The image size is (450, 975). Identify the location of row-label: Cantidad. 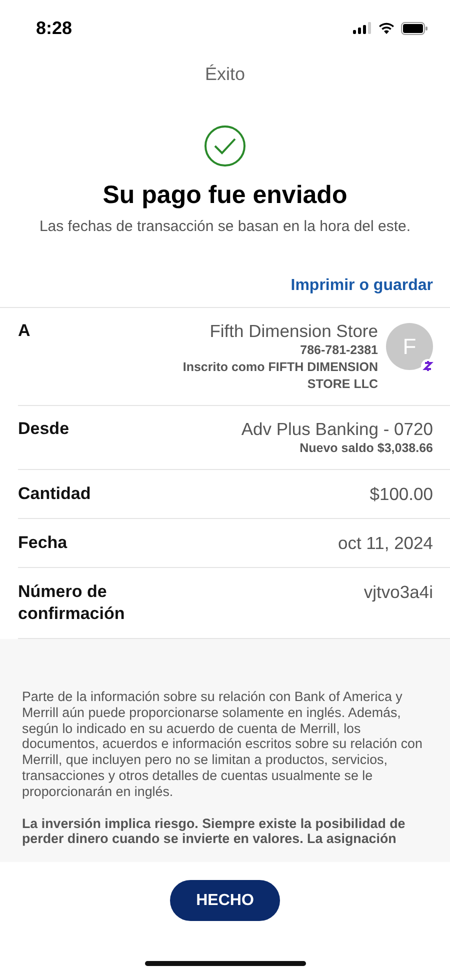
(55, 494).